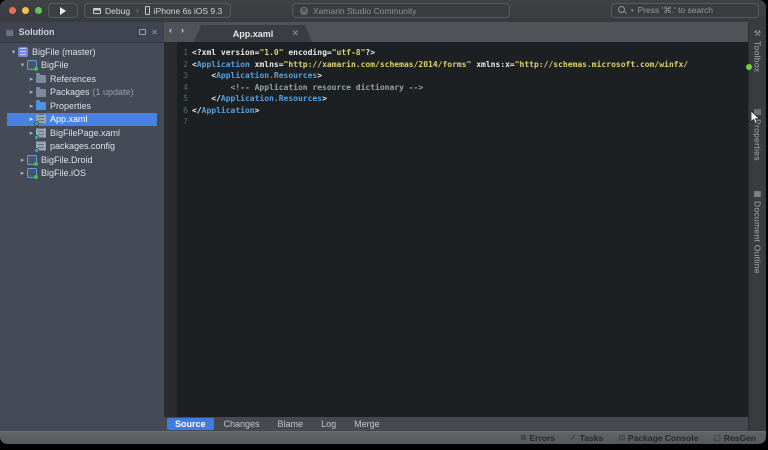  What do you see at coordinates (185, 121) in the screenshot?
I see `line-number: 7` at bounding box center [185, 121].